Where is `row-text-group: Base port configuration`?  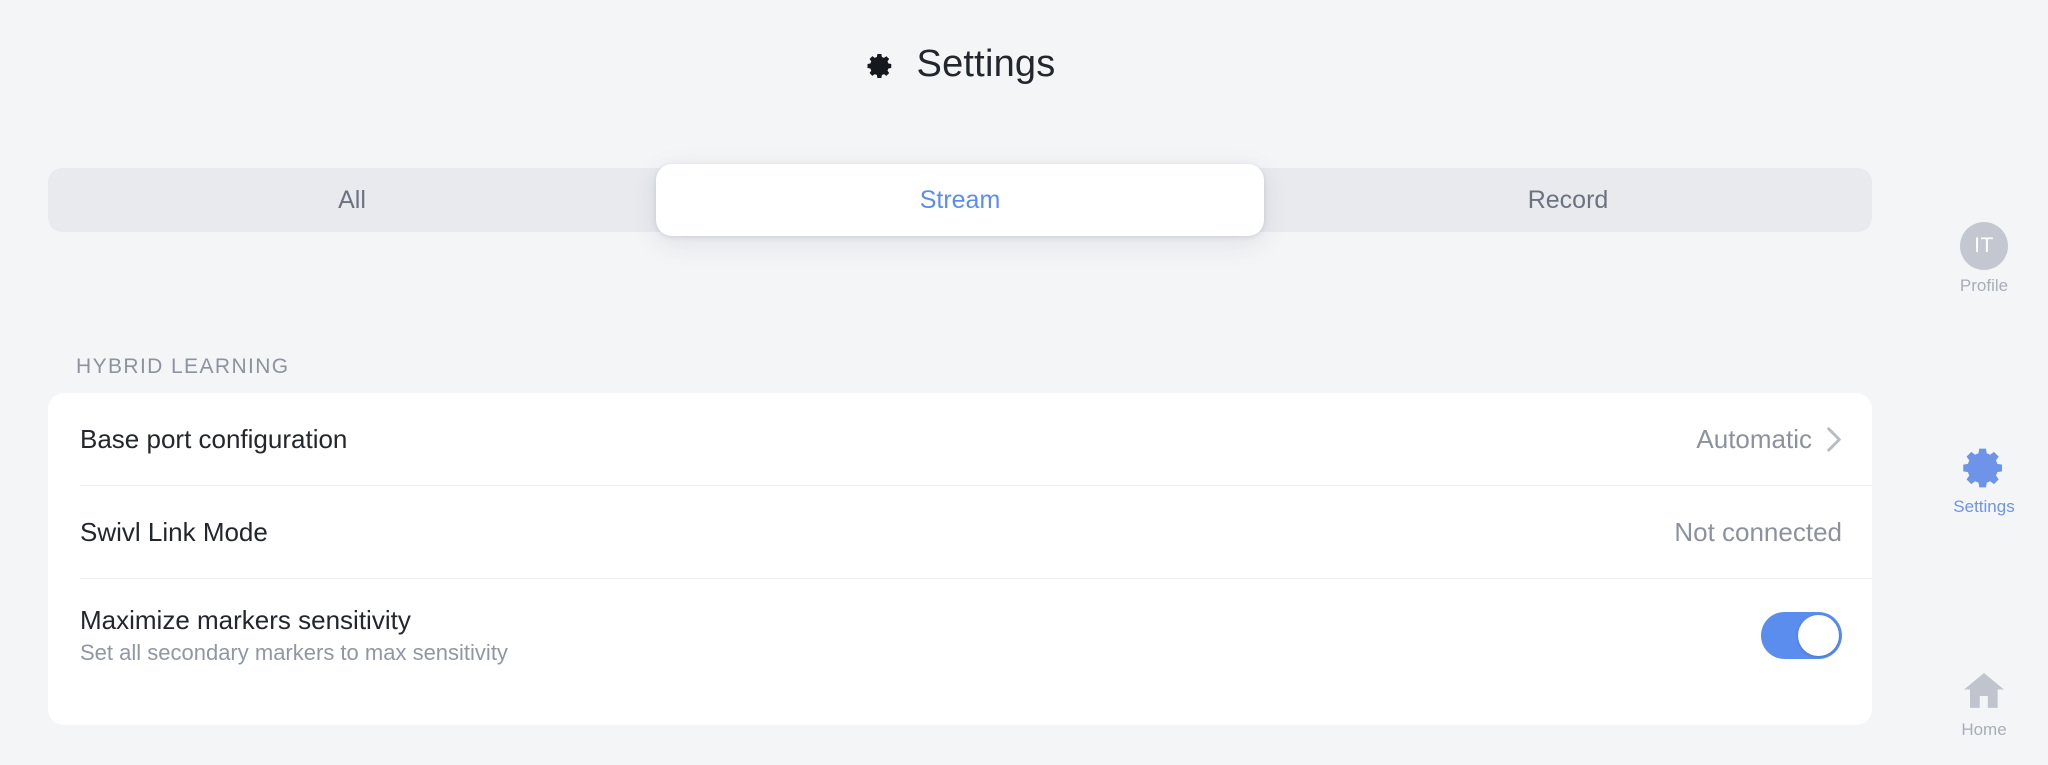
row-text-group: Base port configuration is located at coordinates (888, 439).